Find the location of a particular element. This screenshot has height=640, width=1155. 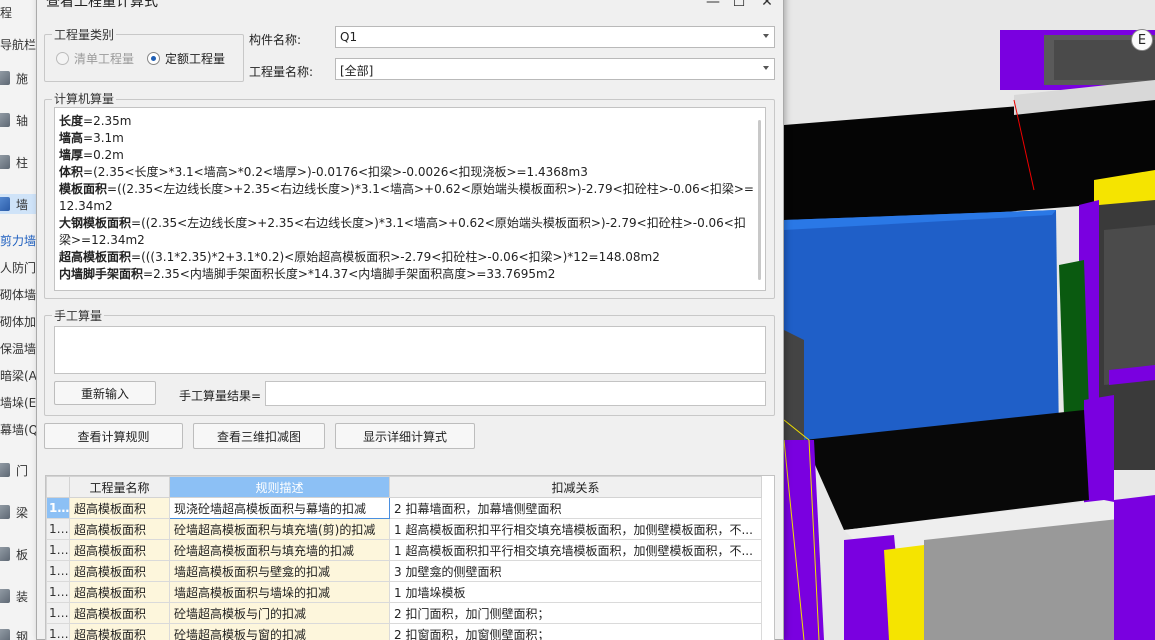

quantity-name-label: 工程量名称: is located at coordinates (281, 72).